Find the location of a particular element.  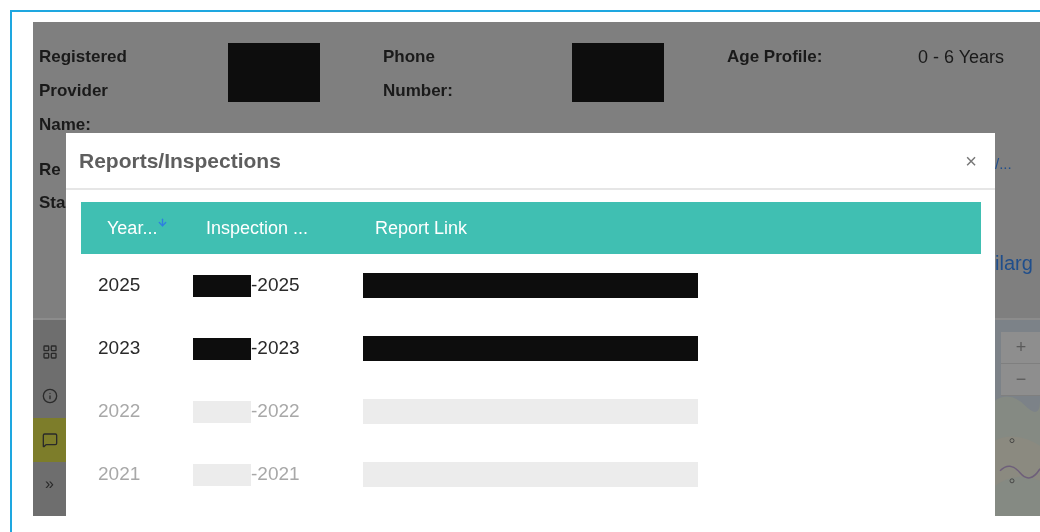

chat-icon is located at coordinates (49, 440).